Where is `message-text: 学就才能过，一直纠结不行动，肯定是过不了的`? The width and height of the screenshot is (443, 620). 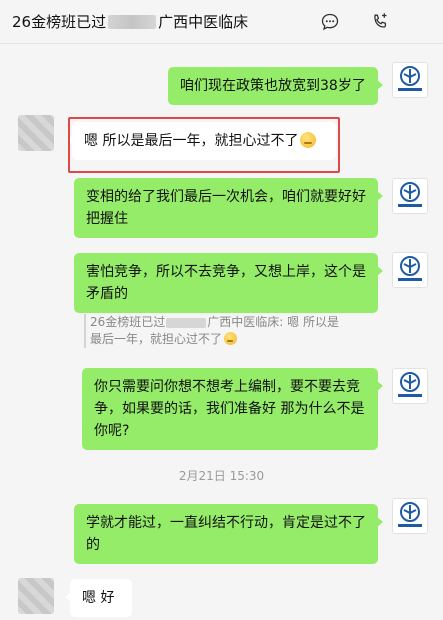
message-text: 学就才能过，一直纠结不行动，肯定是过不了的 is located at coordinates (226, 534).